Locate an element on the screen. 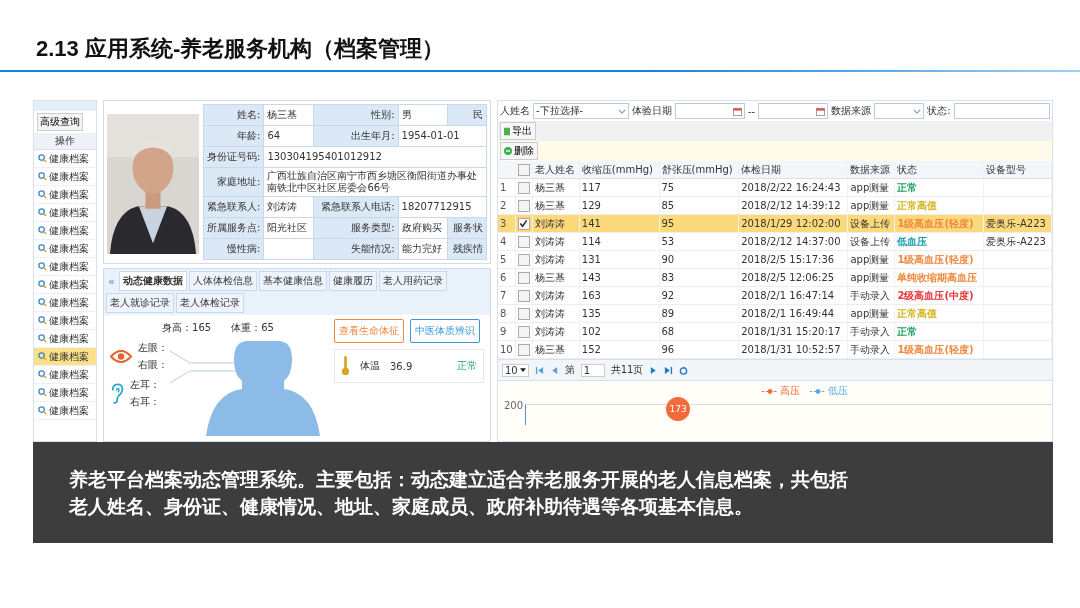 The width and height of the screenshot is (1080, 608). page-size-select: 10 is located at coordinates (515, 370).